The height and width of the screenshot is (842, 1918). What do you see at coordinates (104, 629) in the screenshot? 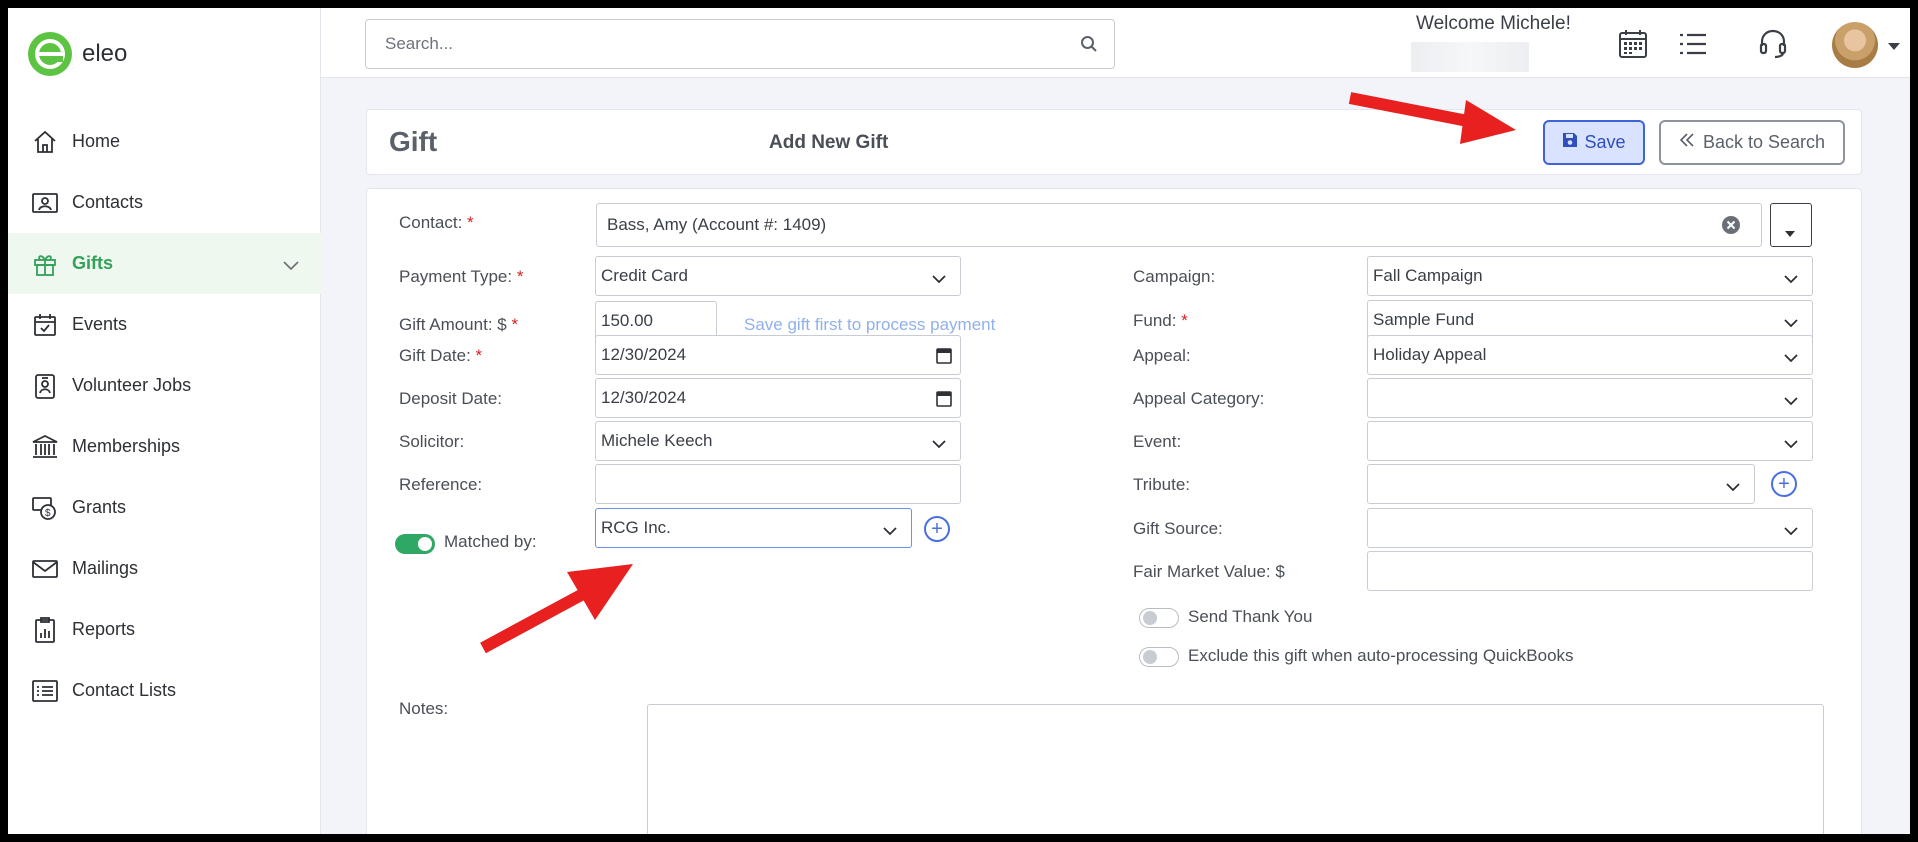
I see `sidebar-item-label: Reports` at bounding box center [104, 629].